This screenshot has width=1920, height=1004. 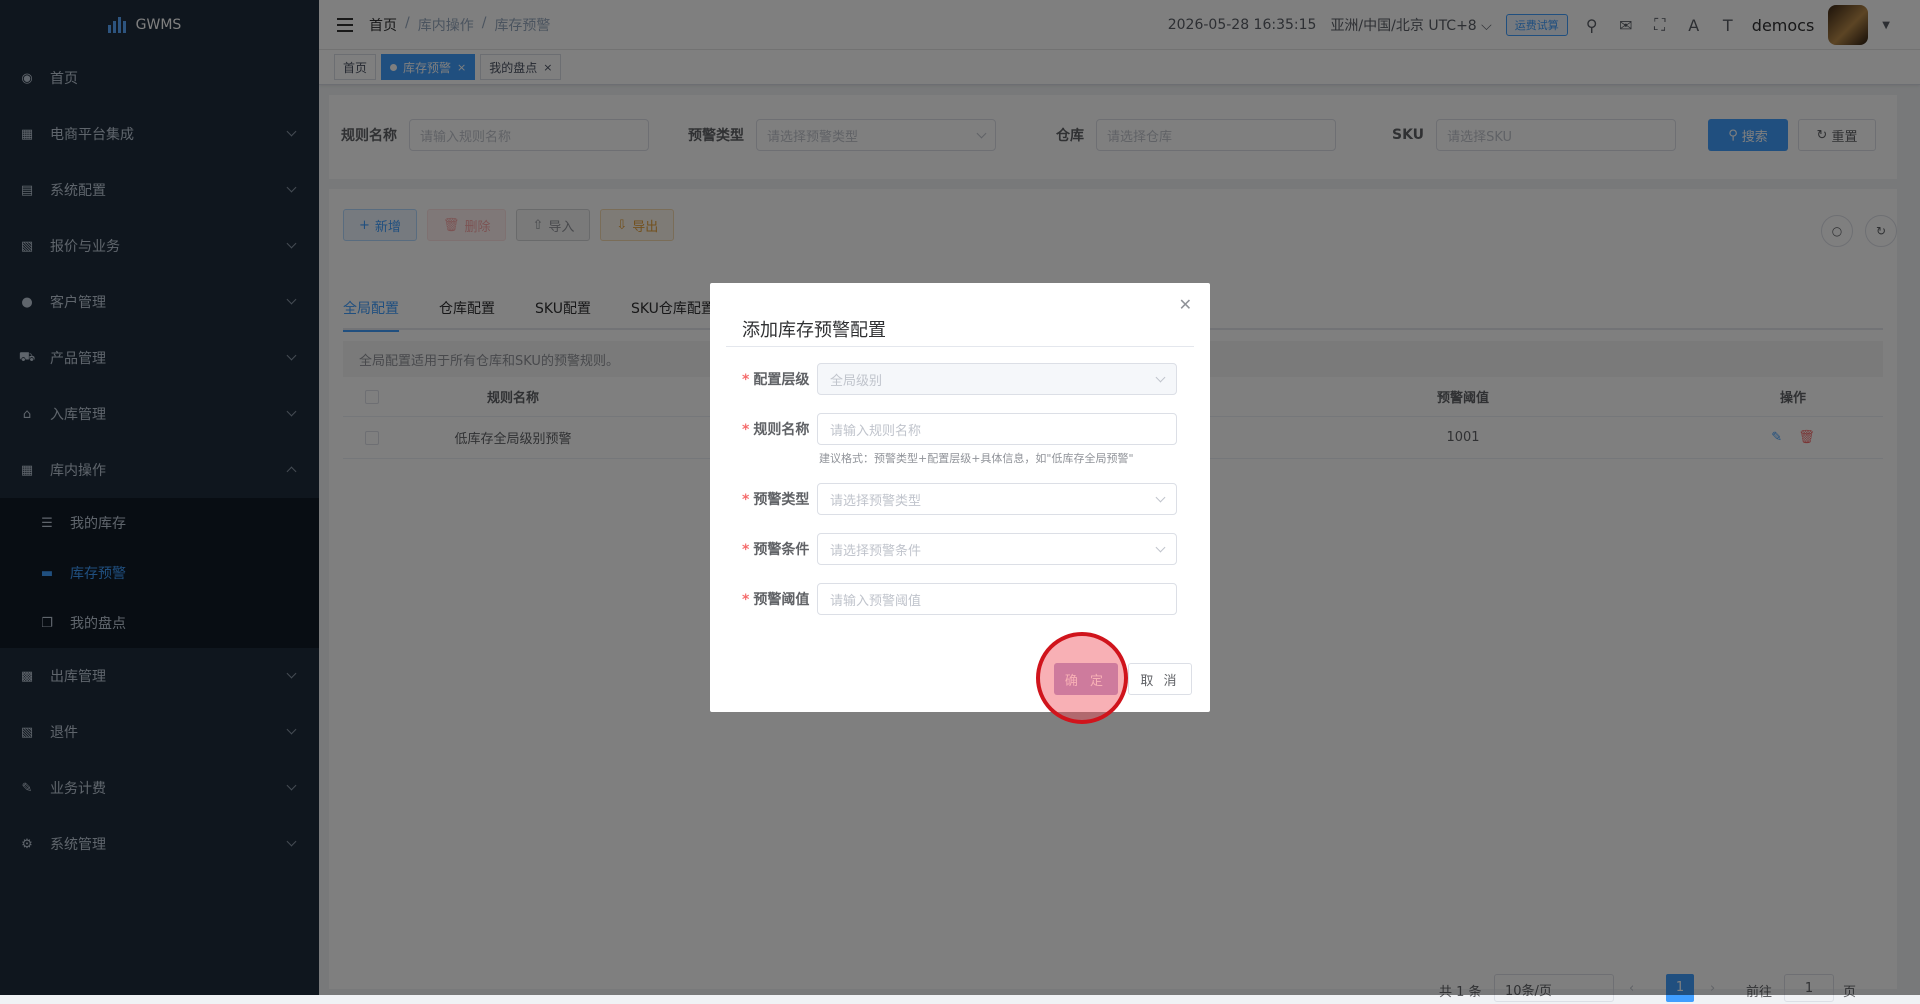 I want to click on form-row-warn-type: * 预警类型 请选择预警类型, so click(x=959, y=499).